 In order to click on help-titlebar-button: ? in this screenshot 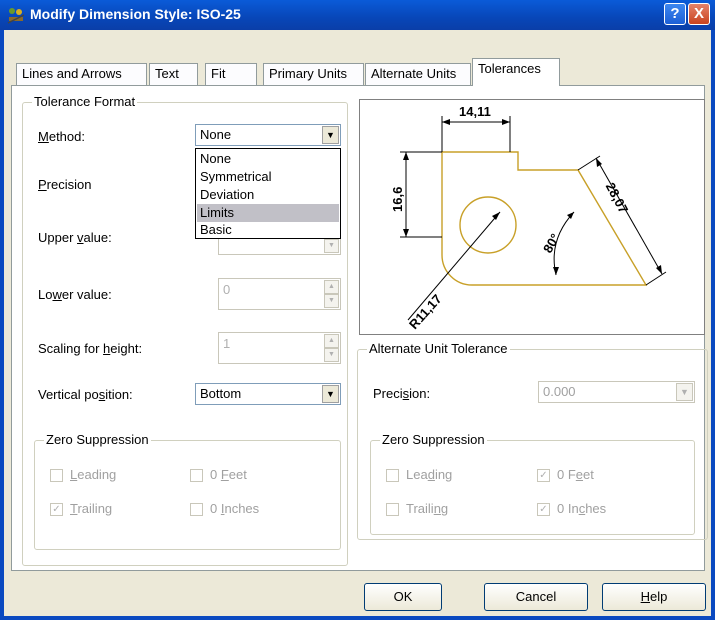, I will do `click(675, 14)`.